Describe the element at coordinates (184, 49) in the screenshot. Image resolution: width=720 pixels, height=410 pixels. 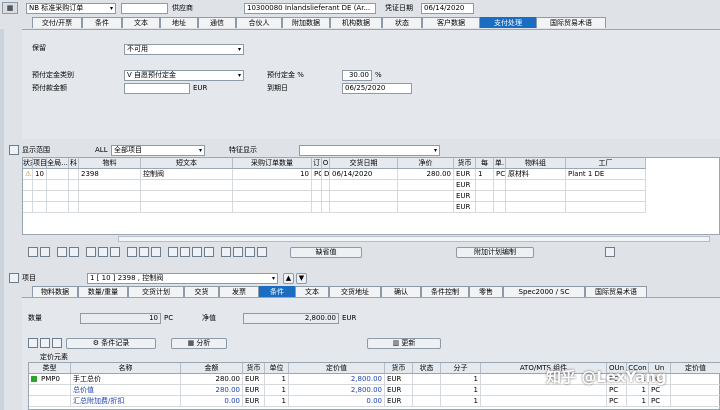
I see `retention-select: 不可用 ▾` at that location.